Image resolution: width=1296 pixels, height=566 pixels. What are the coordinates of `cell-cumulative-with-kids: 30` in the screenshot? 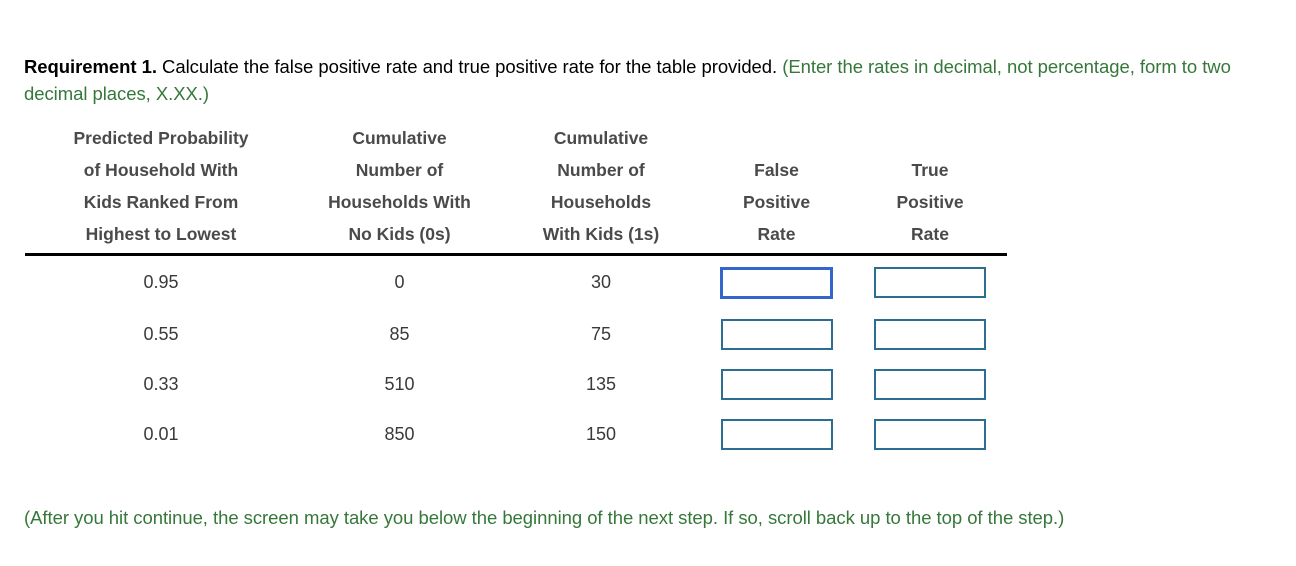 It's located at (601, 282).